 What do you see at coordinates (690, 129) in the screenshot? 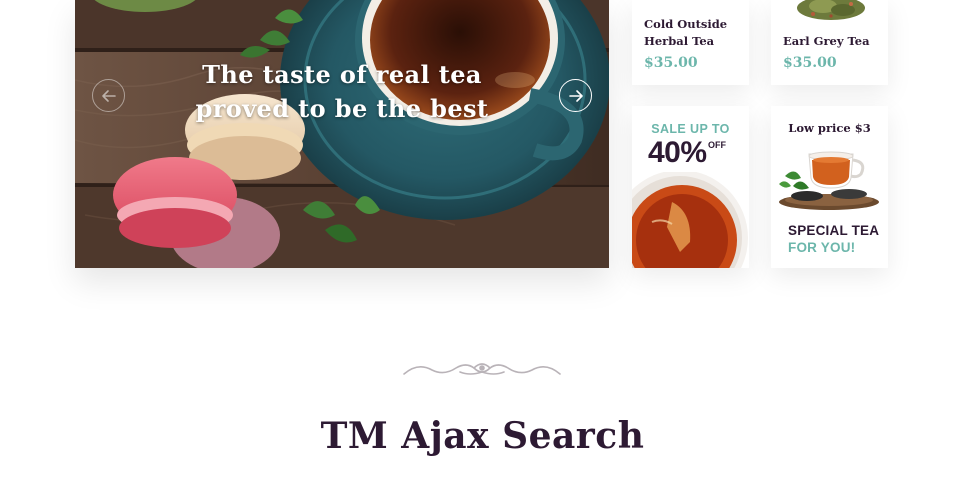
I see `promo-sale-line: SALE UP TO` at bounding box center [690, 129].